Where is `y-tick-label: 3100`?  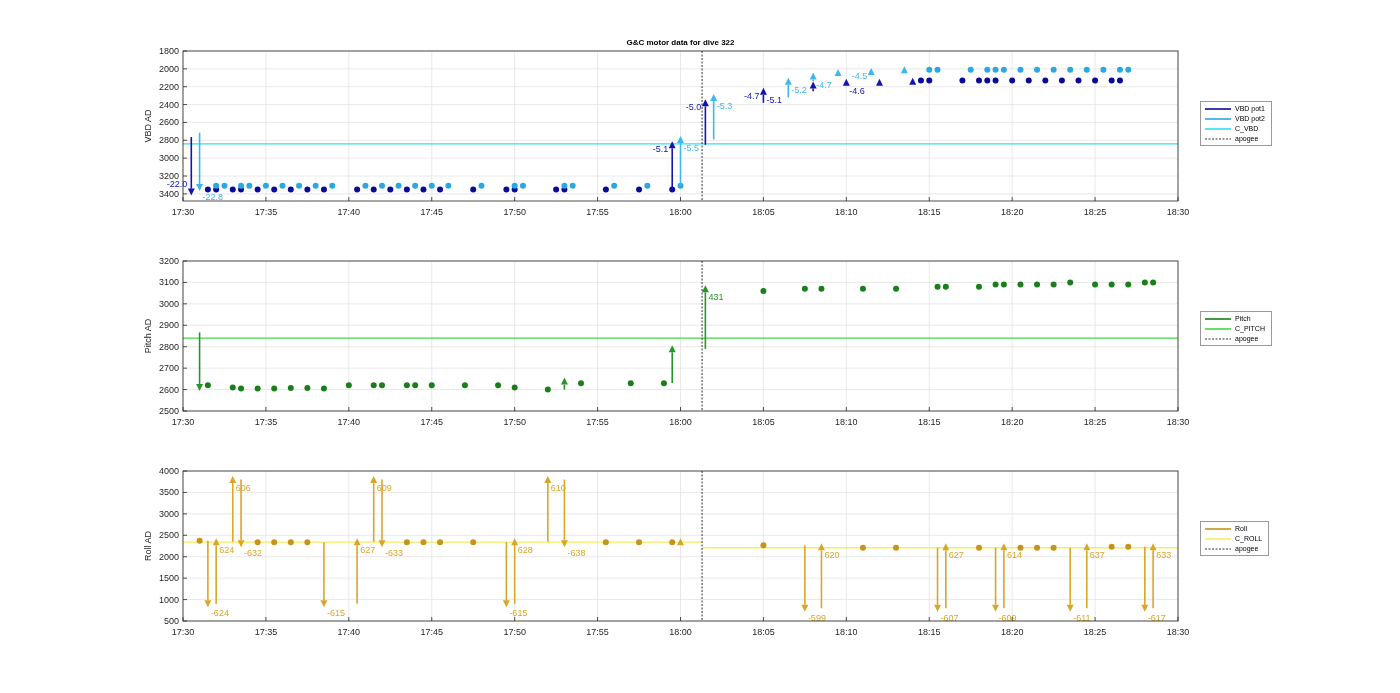 y-tick-label: 3100 is located at coordinates (168, 282).